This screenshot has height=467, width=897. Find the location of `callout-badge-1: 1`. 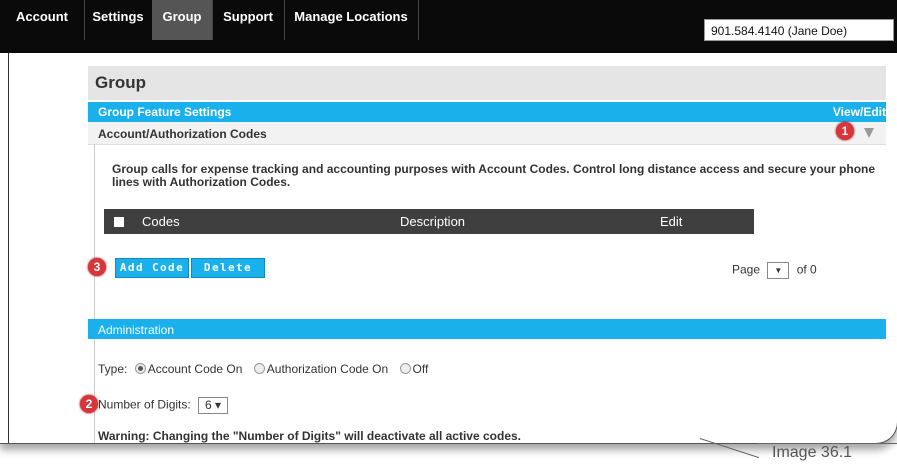

callout-badge-1: 1 is located at coordinates (845, 131).